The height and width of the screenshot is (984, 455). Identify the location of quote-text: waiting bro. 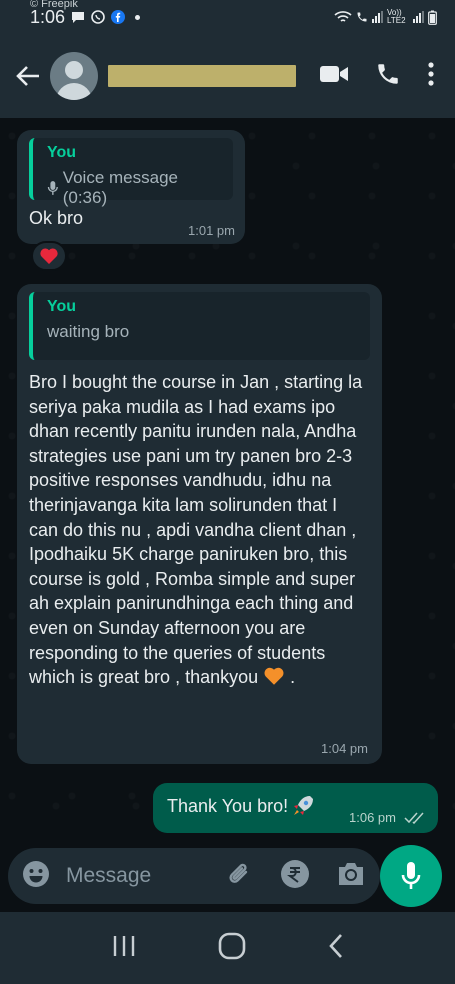
(88, 331).